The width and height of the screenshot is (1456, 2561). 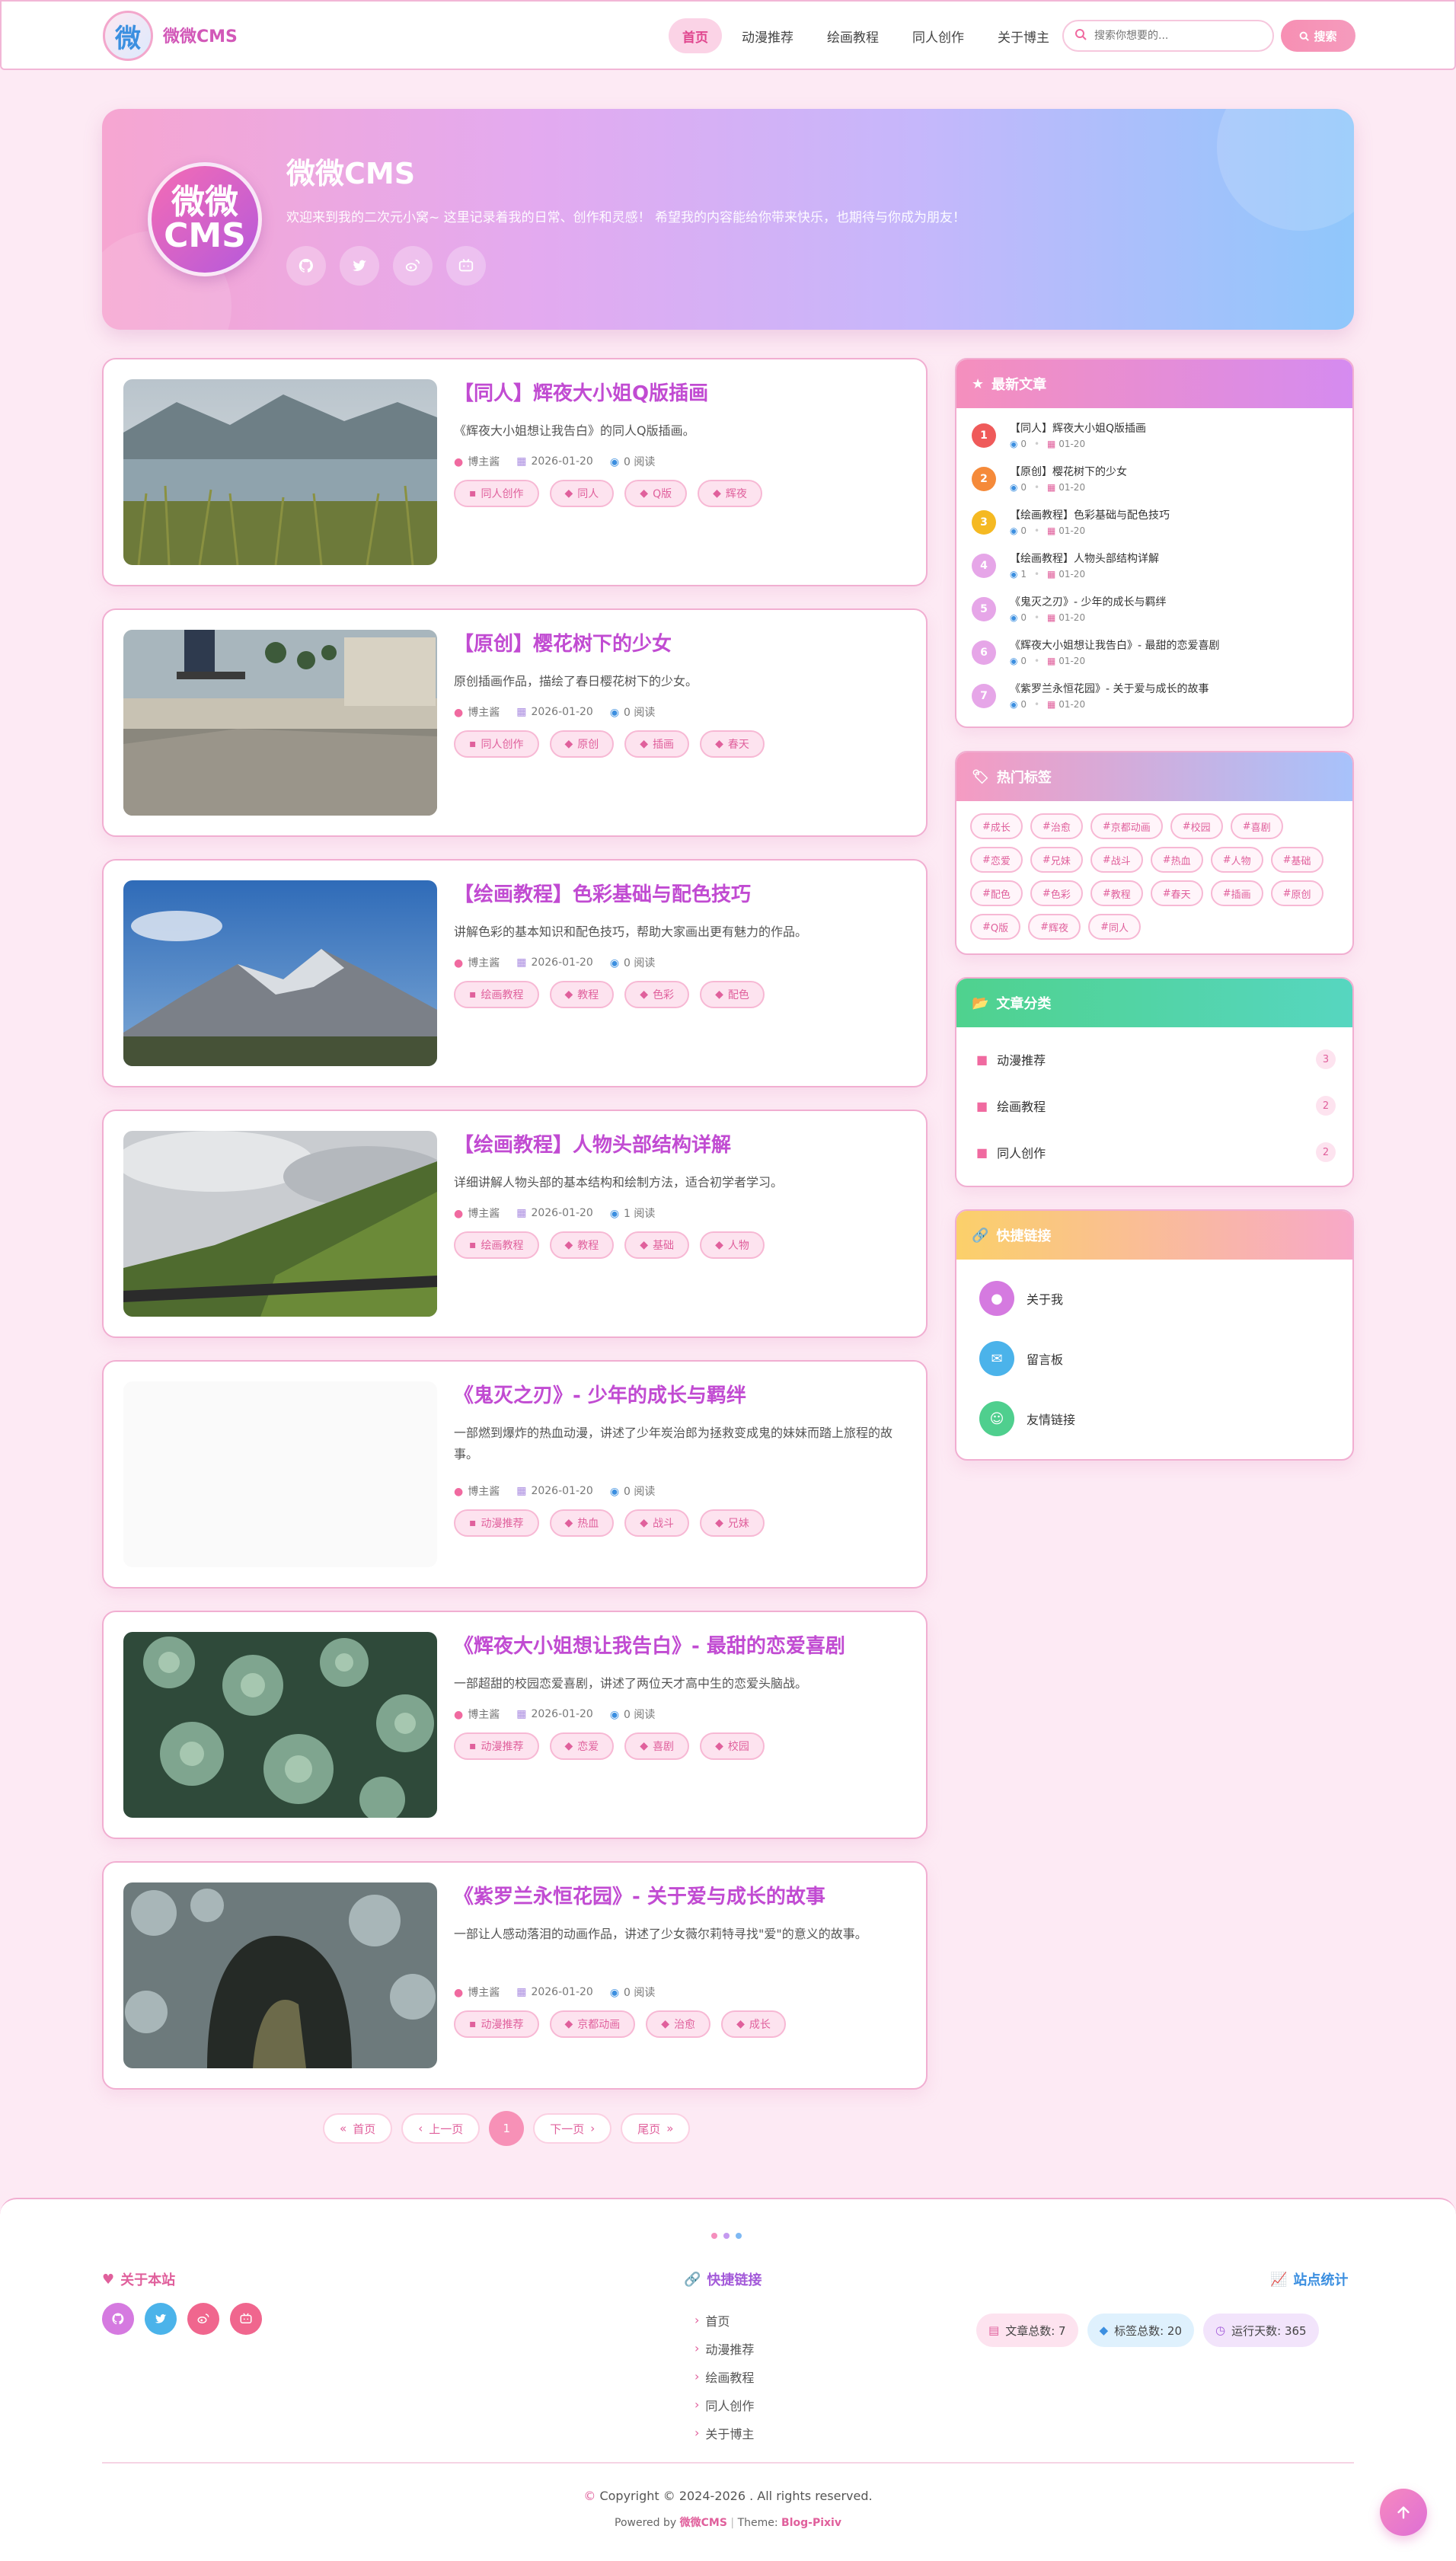 What do you see at coordinates (200, 35) in the screenshot?
I see `site-name: 微微CMS` at bounding box center [200, 35].